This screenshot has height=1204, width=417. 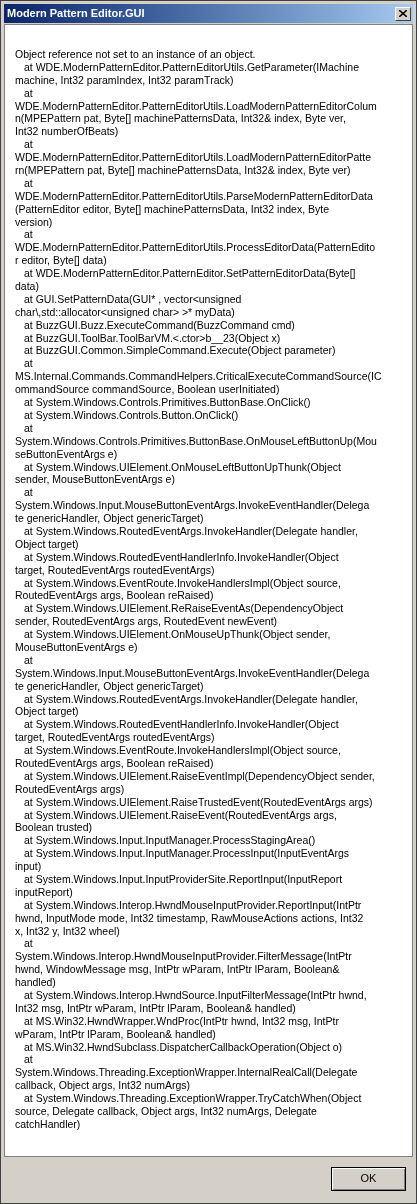 I want to click on close-button, so click(x=403, y=13).